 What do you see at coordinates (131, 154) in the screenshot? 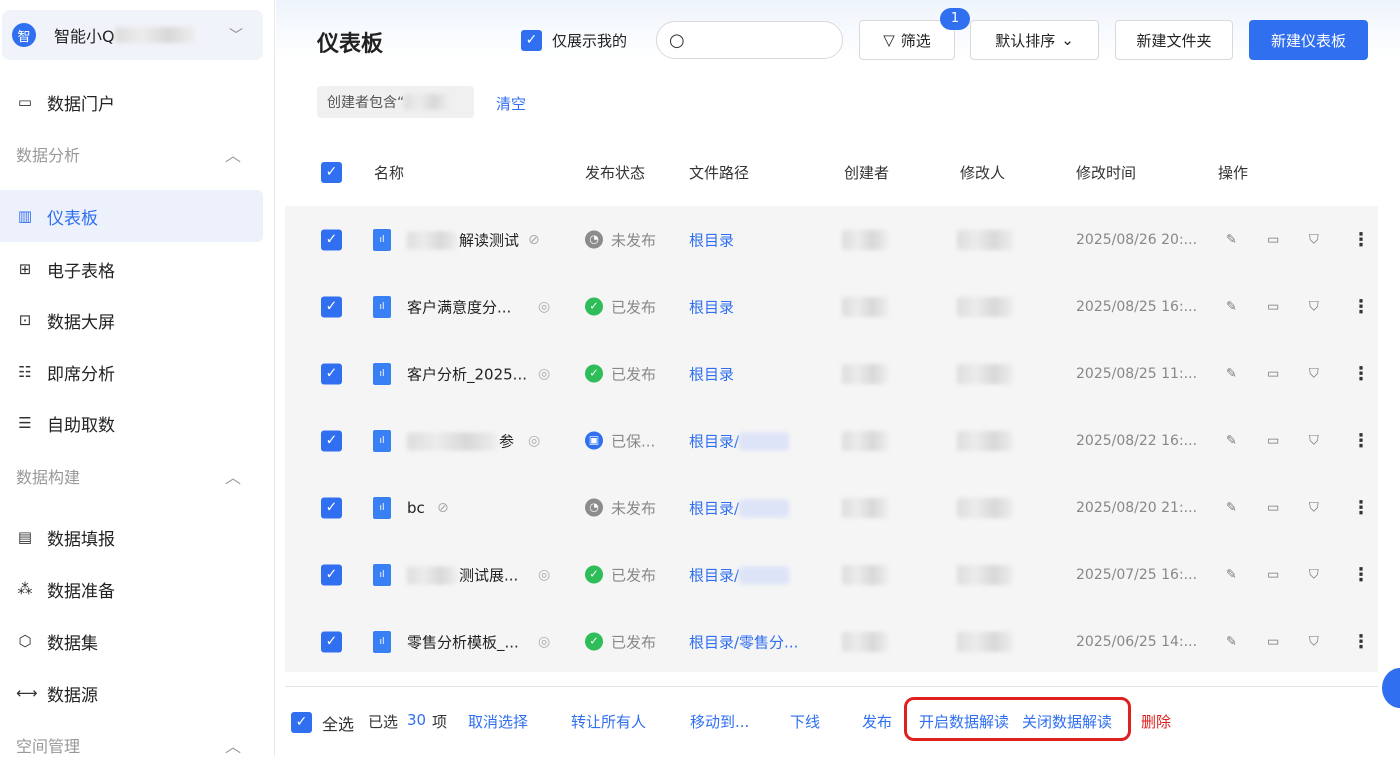
I see `sidebar-item-1: 数据分析 ︿` at bounding box center [131, 154].